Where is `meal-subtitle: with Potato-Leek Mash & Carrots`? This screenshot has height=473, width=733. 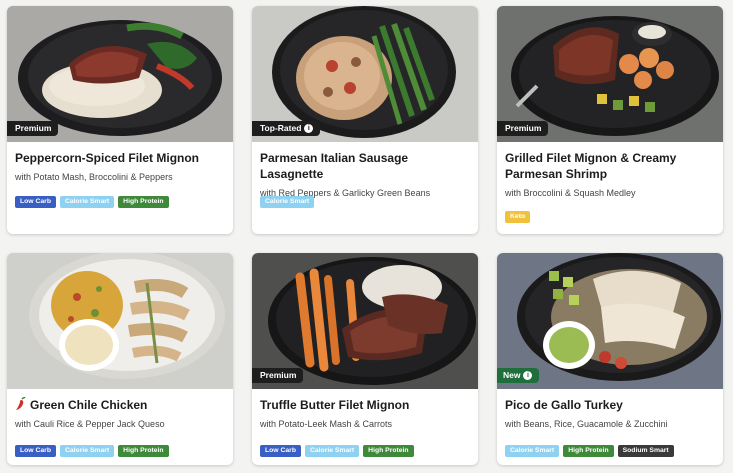 meal-subtitle: with Potato-Leek Mash & Carrots is located at coordinates (326, 424).